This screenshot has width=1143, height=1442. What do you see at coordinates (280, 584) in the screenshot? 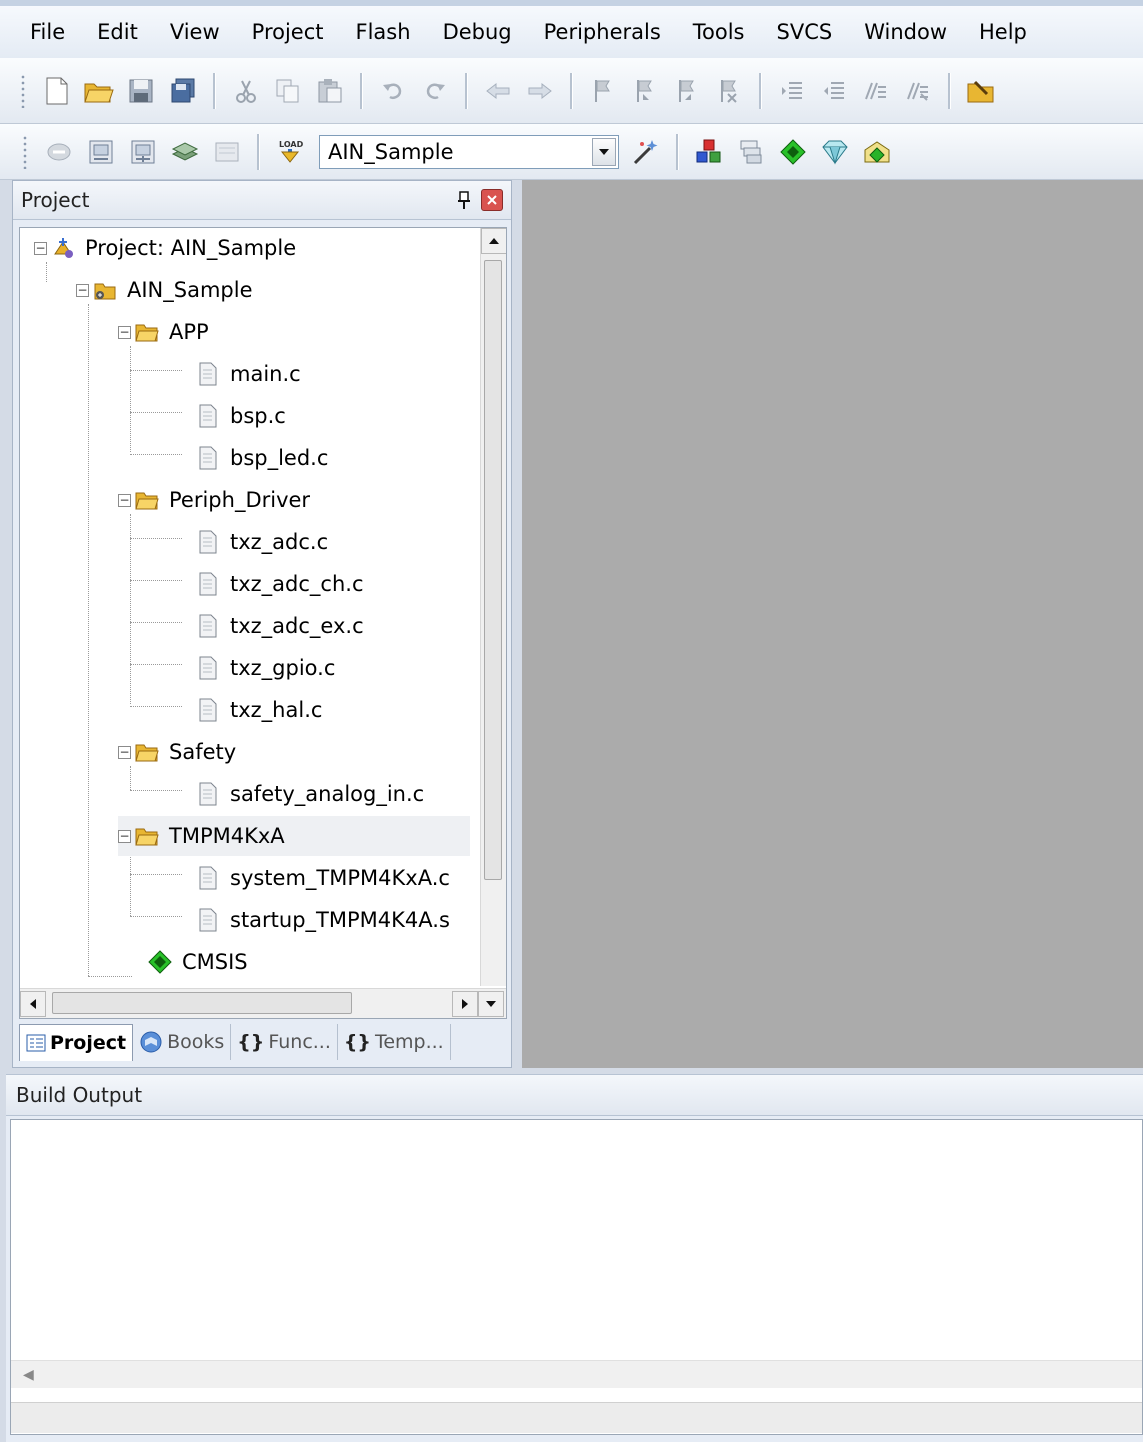
I see `tree-file-txz-adc-ch-c: txz_adc_ch.c` at bounding box center [280, 584].